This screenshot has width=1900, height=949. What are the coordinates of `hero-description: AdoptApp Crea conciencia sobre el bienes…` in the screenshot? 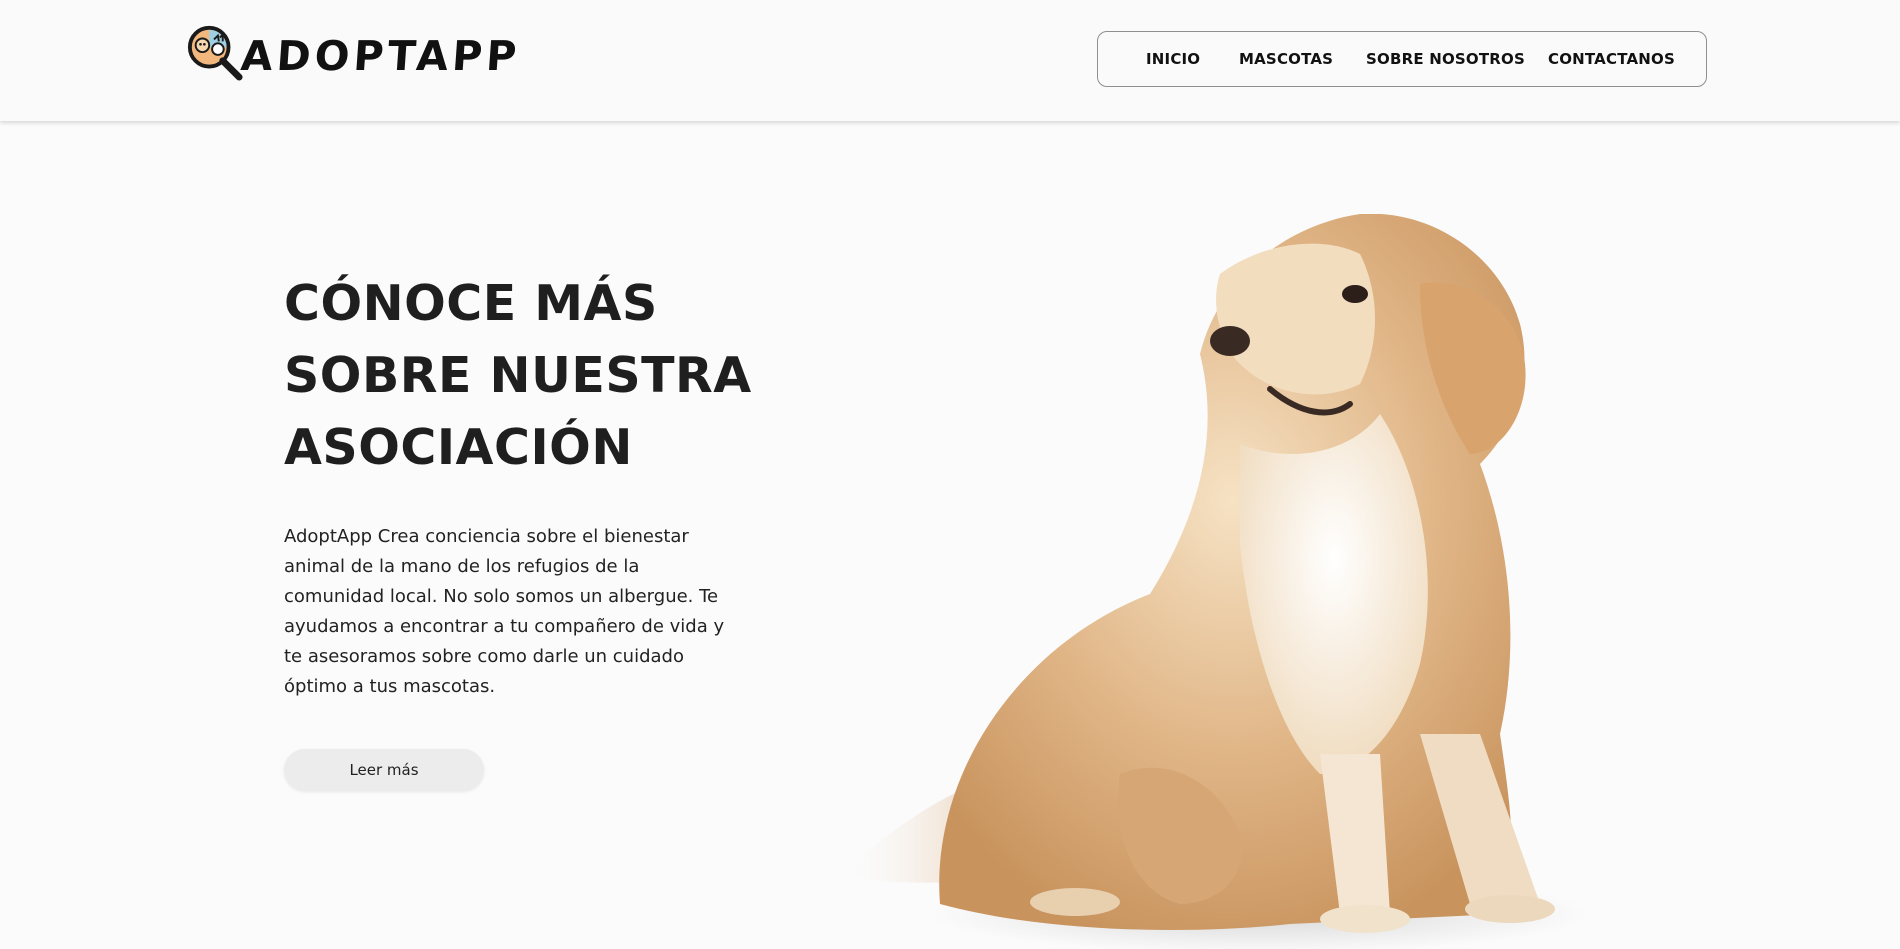 It's located at (509, 612).